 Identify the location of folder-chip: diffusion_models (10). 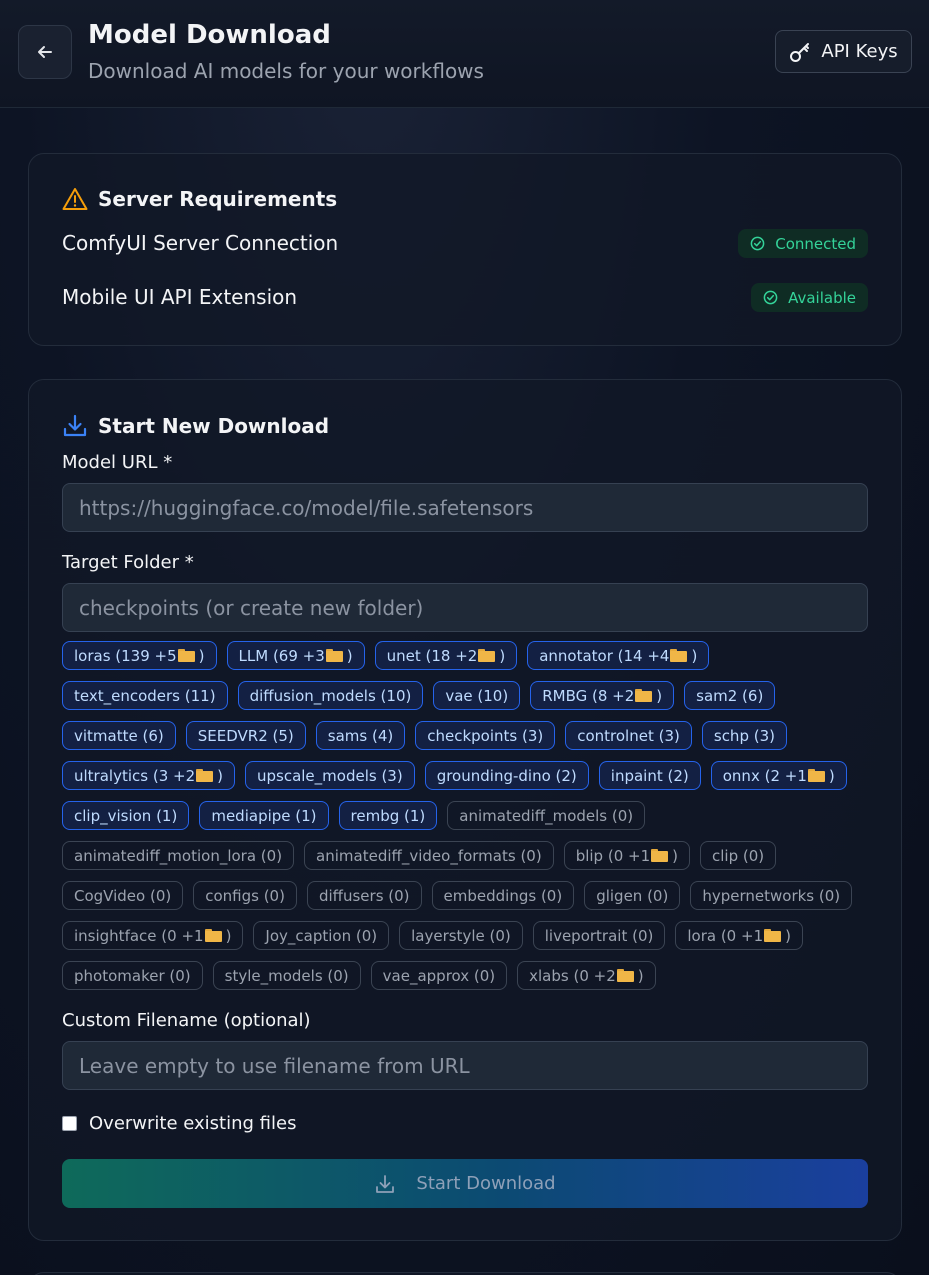
(330, 695).